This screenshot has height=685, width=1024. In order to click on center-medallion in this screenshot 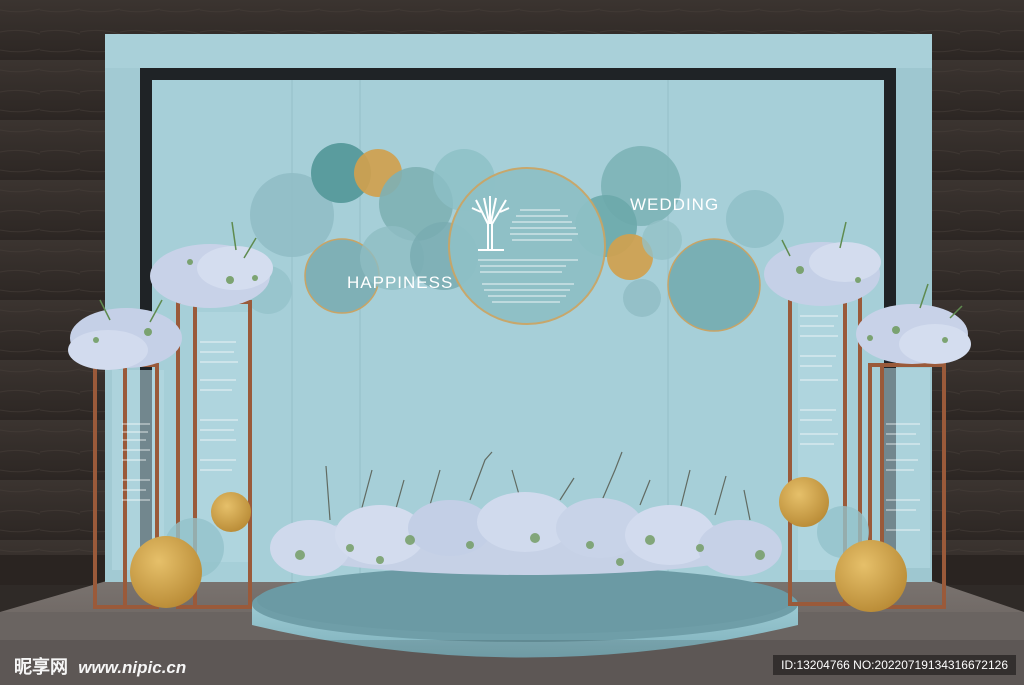, I will do `click(527, 246)`.